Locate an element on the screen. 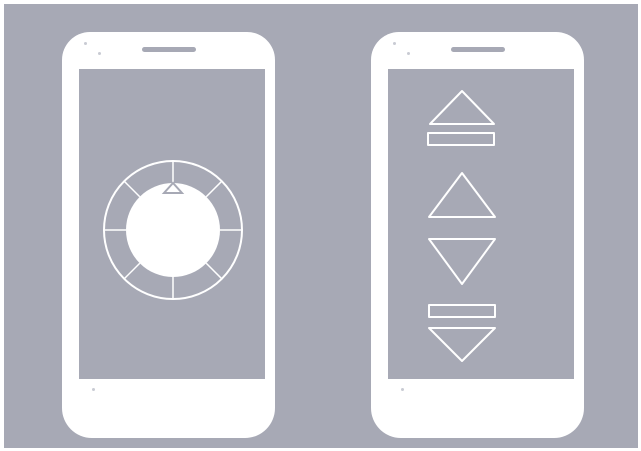  bar-with-triangle-down-icon is located at coordinates (462, 344).